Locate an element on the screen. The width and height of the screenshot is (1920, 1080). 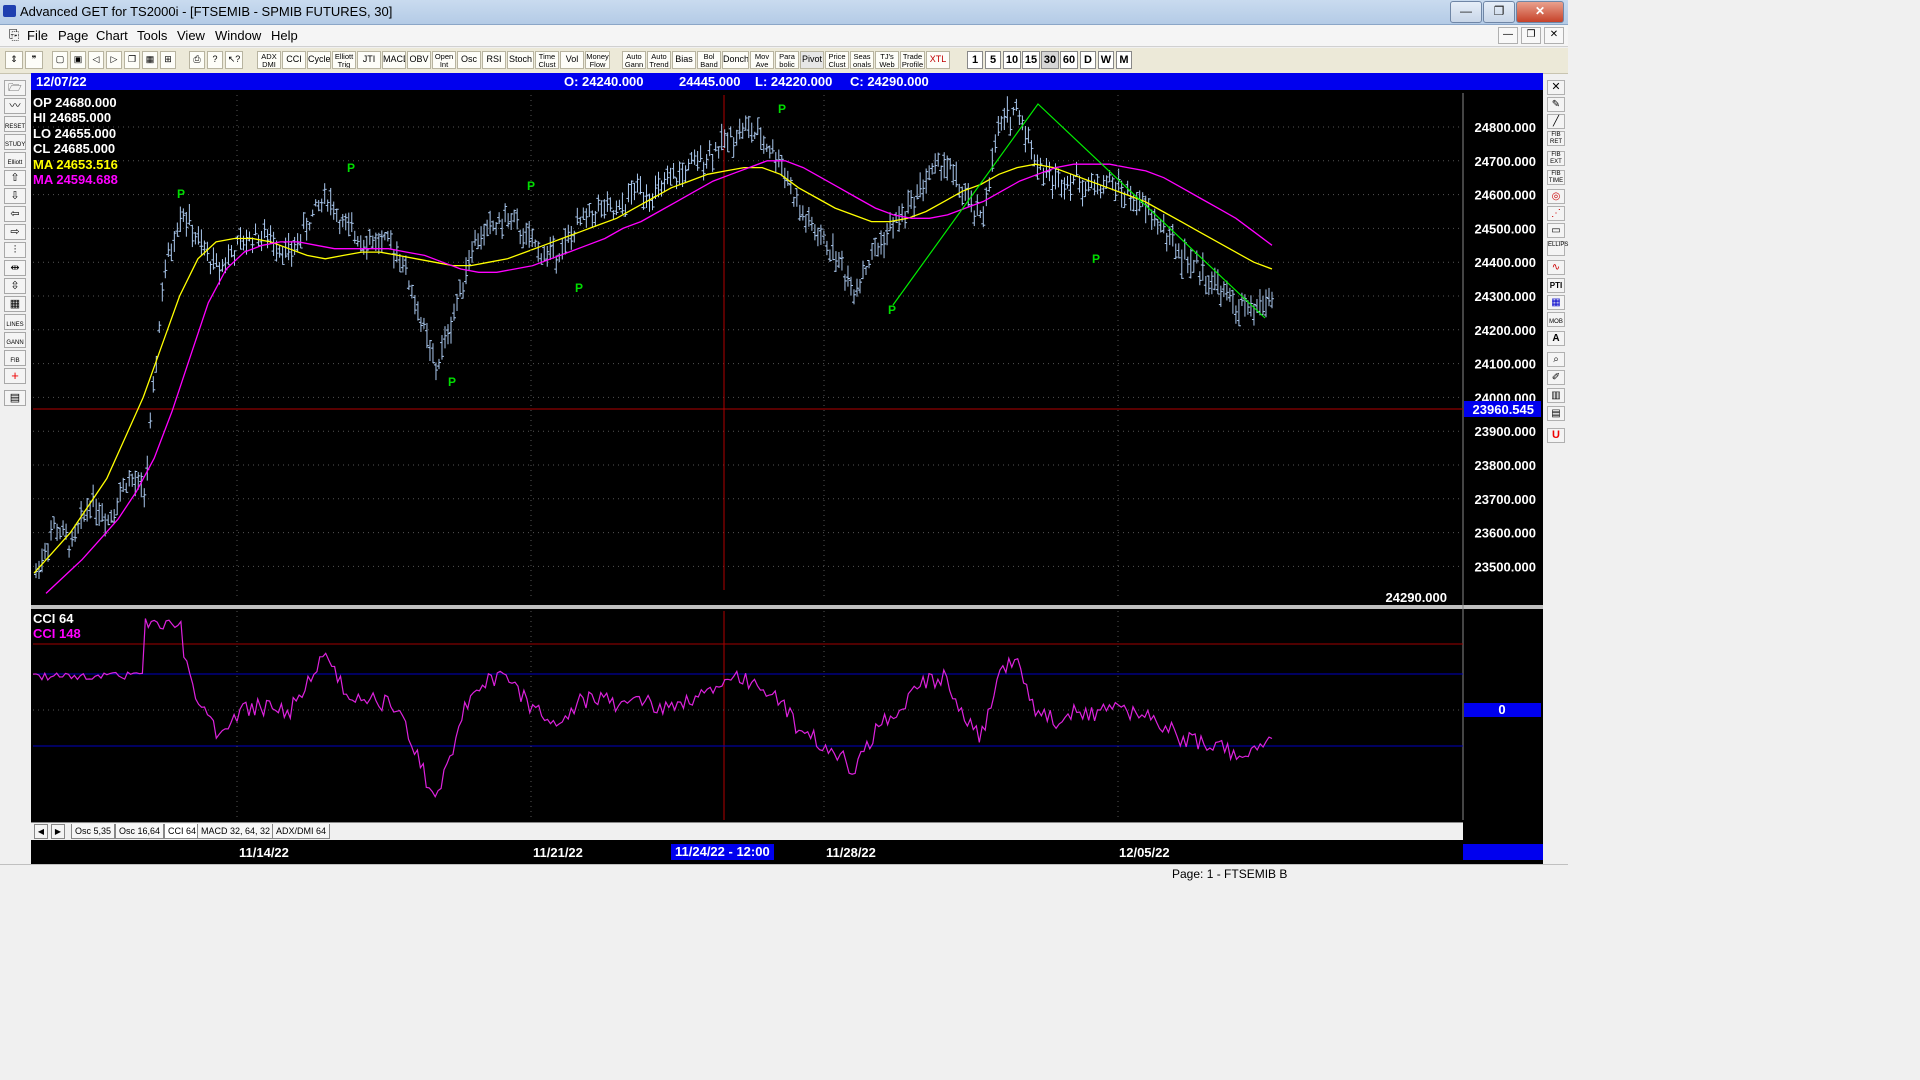
tab-osc-5-35: Osc 5,35 is located at coordinates (93, 831).